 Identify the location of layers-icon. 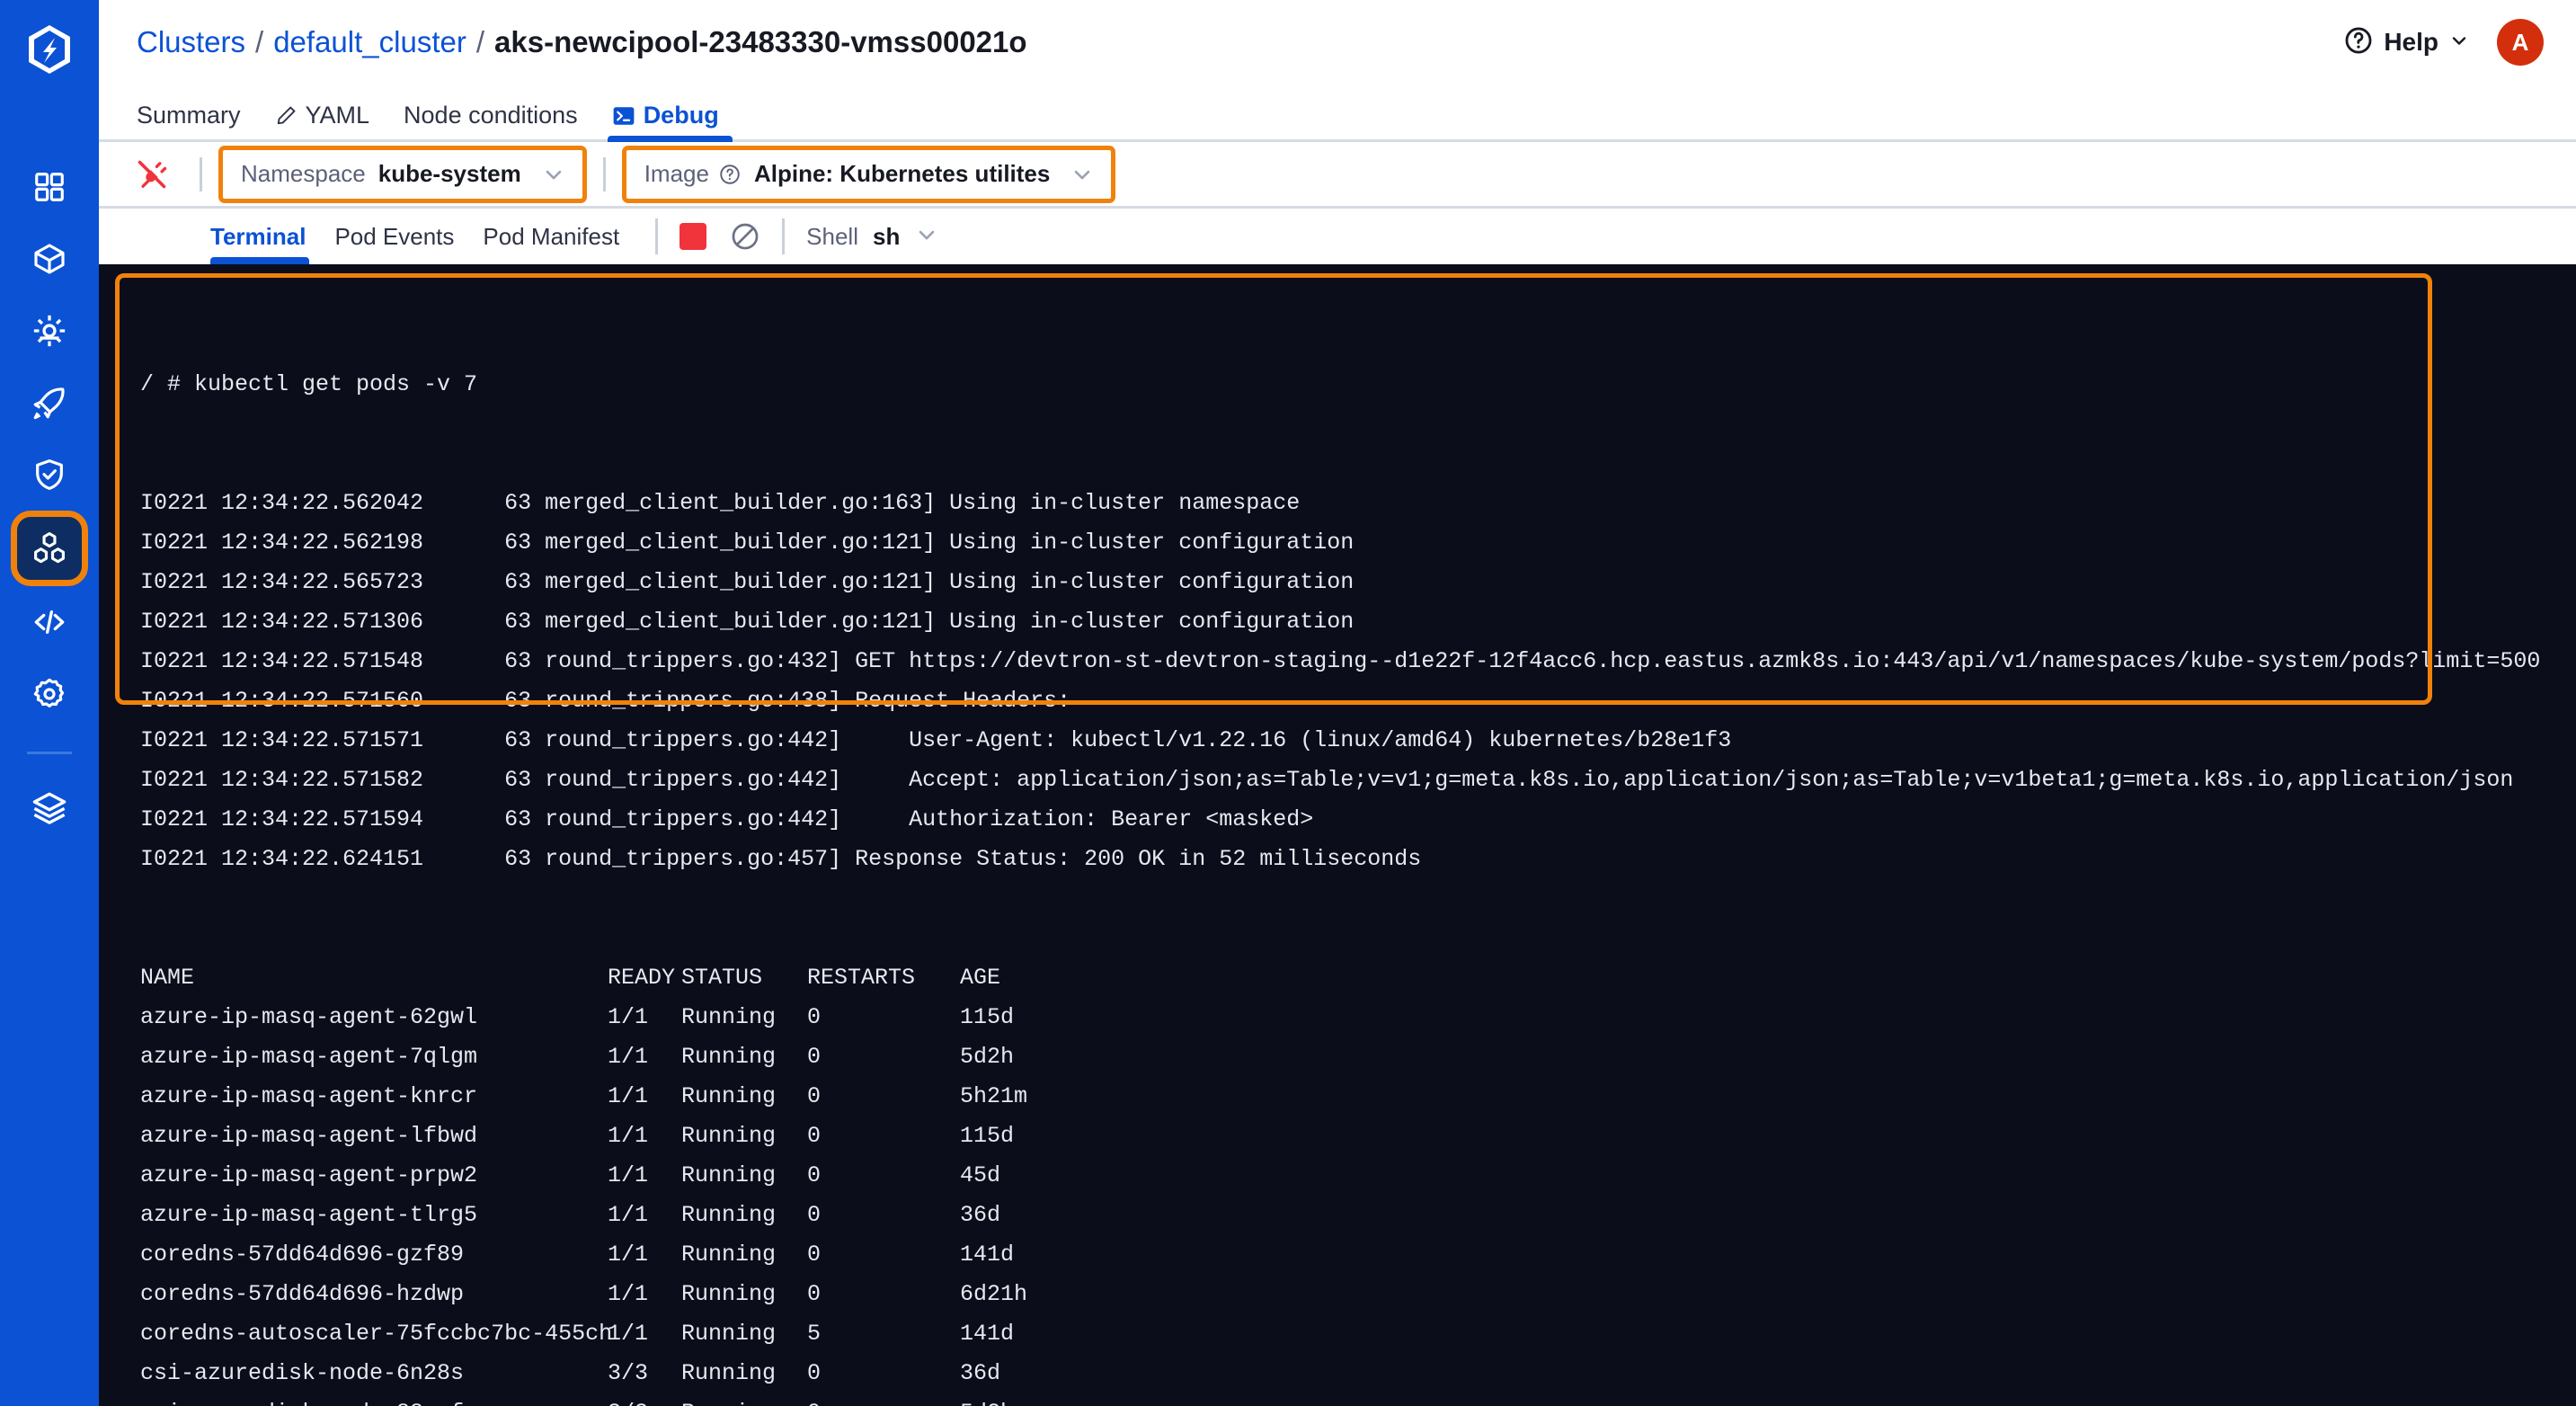
(49, 808).